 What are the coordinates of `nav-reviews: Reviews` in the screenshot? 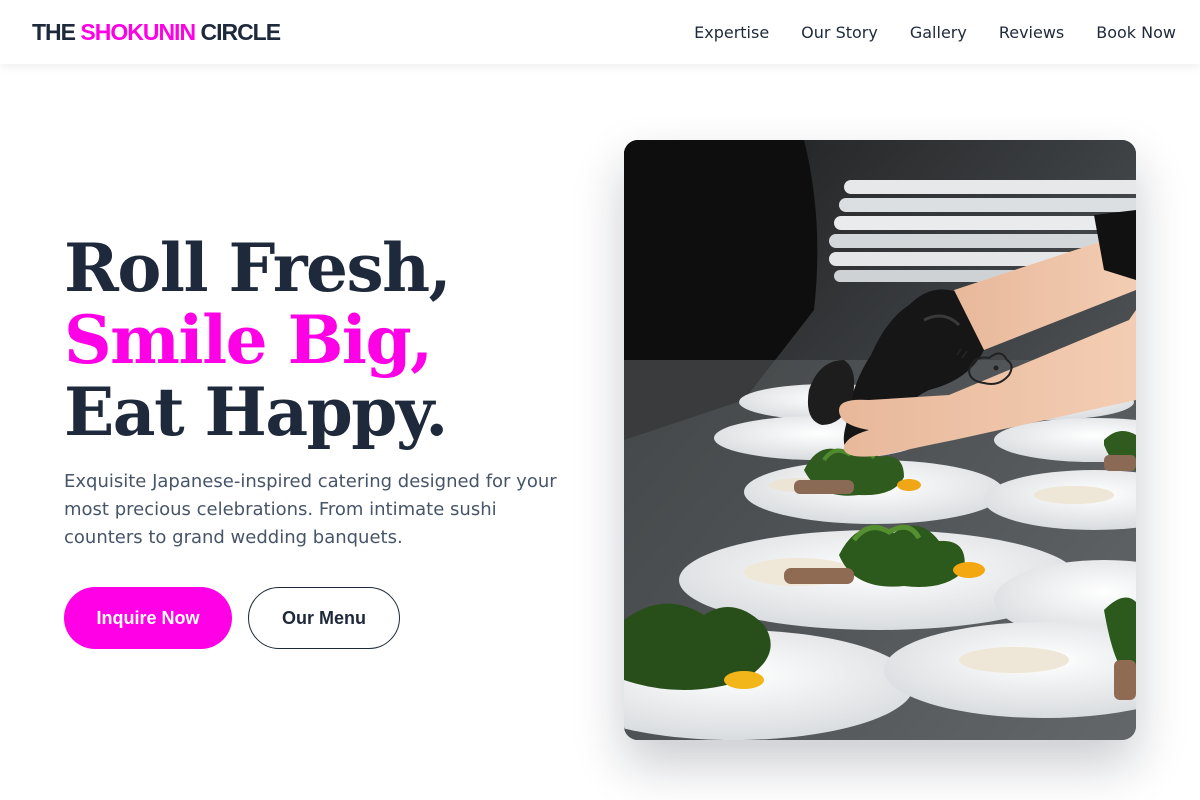 It's located at (1031, 32).